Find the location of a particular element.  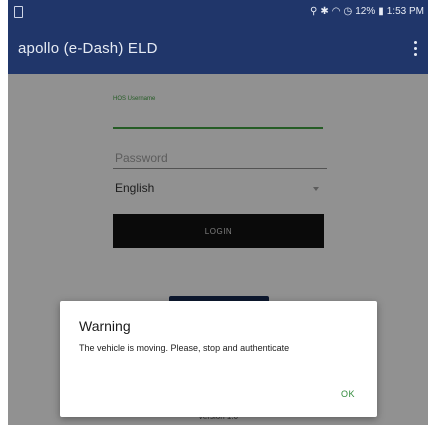

more-vert-icon is located at coordinates (416, 49).